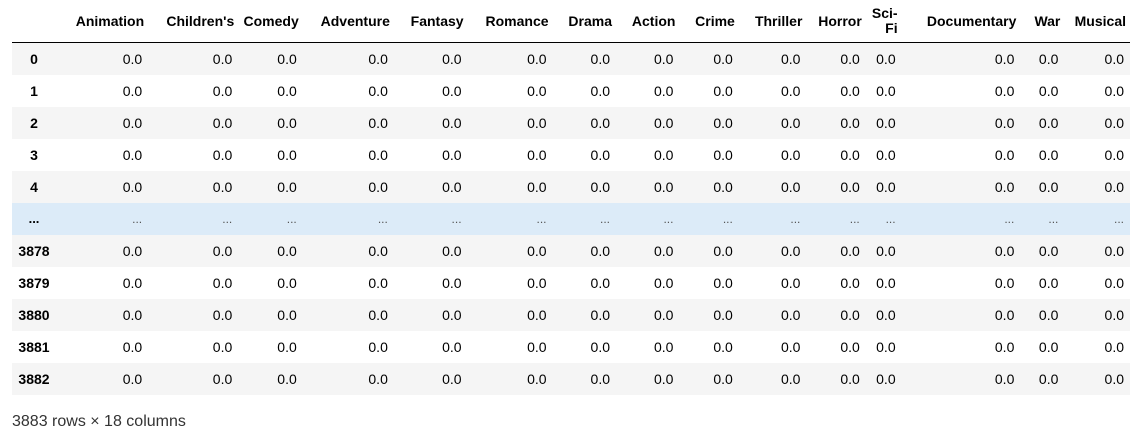 This screenshot has width=1130, height=439. What do you see at coordinates (34, 282) in the screenshot?
I see `row-index: 3879` at bounding box center [34, 282].